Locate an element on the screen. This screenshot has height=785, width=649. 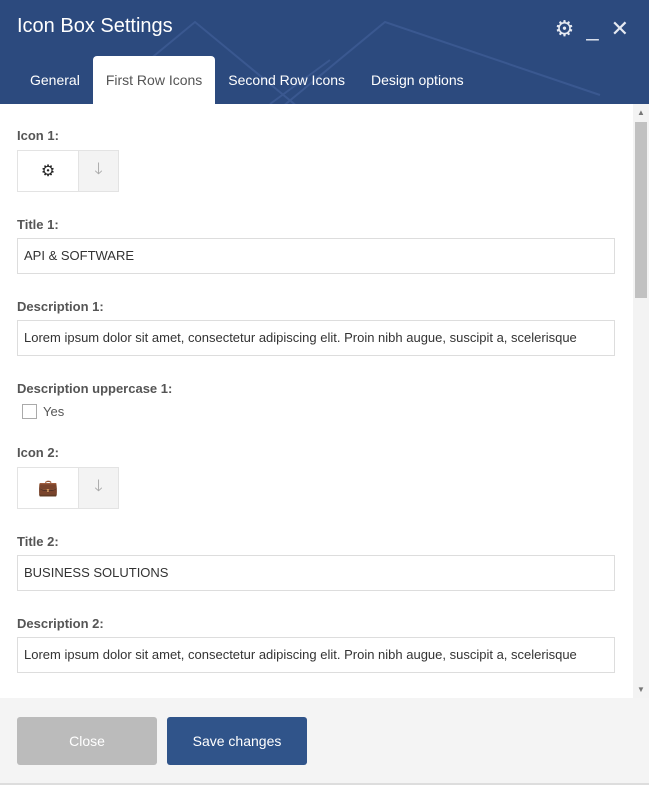
checkbox is located at coordinates (29, 411).